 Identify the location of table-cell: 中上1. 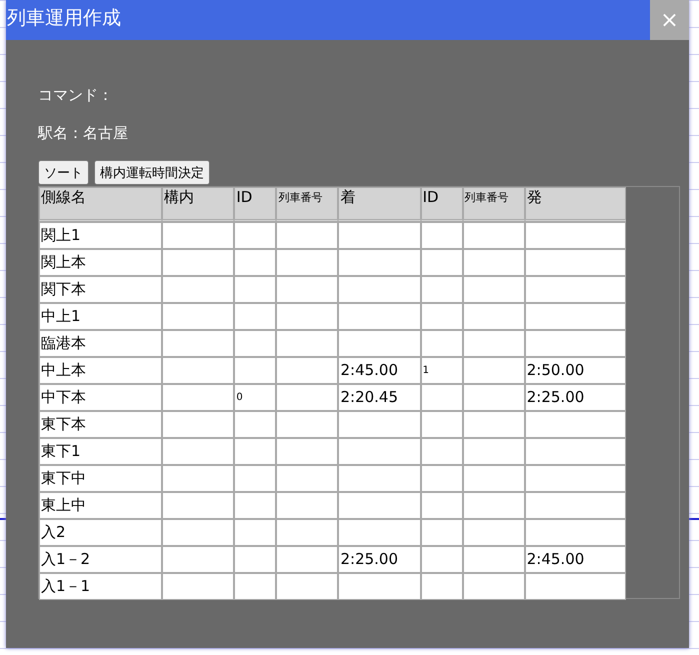
(100, 316).